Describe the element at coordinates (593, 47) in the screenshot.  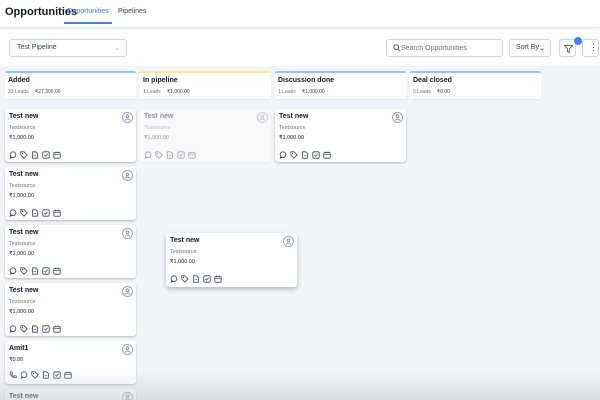
I see `kebab-icon: ⋮` at that location.